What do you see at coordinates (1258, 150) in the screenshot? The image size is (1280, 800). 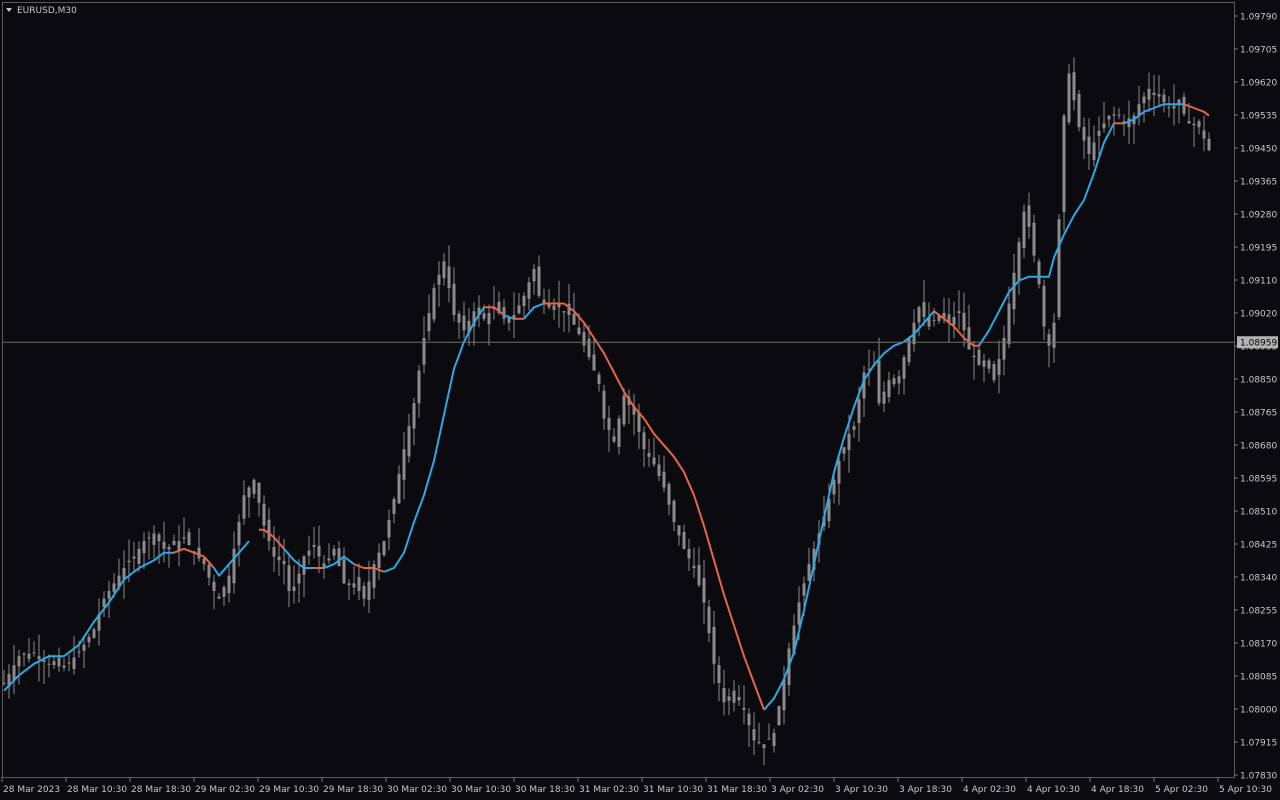 I see `y-tick-label: 1.09450` at bounding box center [1258, 150].